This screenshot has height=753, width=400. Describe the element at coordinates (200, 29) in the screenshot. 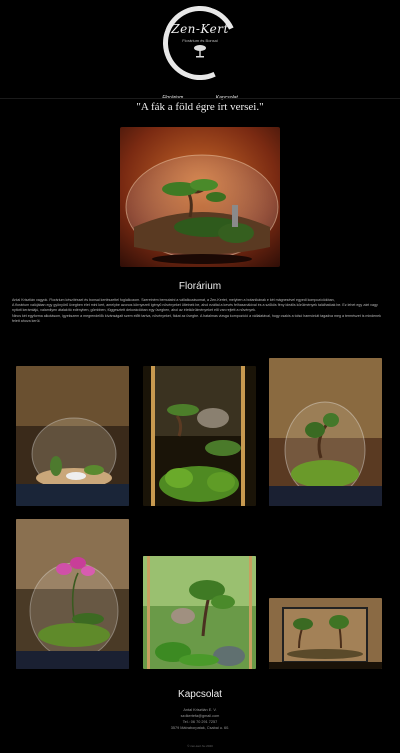

I see `brand-name: Zen-Kert` at that location.